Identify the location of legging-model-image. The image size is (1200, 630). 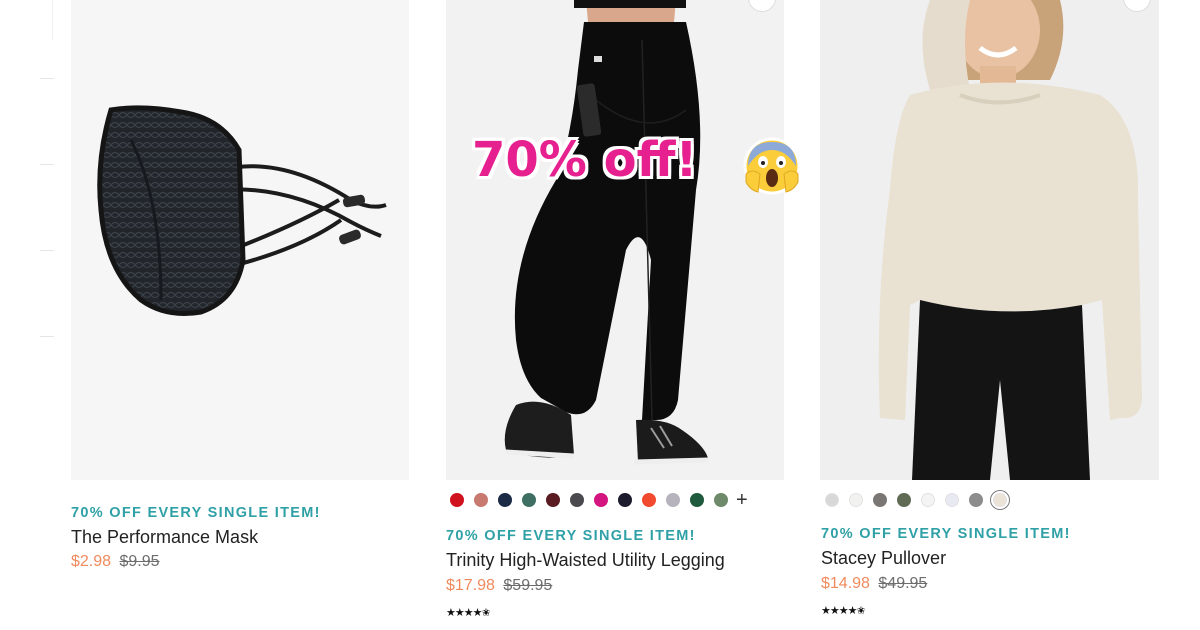
(606, 232).